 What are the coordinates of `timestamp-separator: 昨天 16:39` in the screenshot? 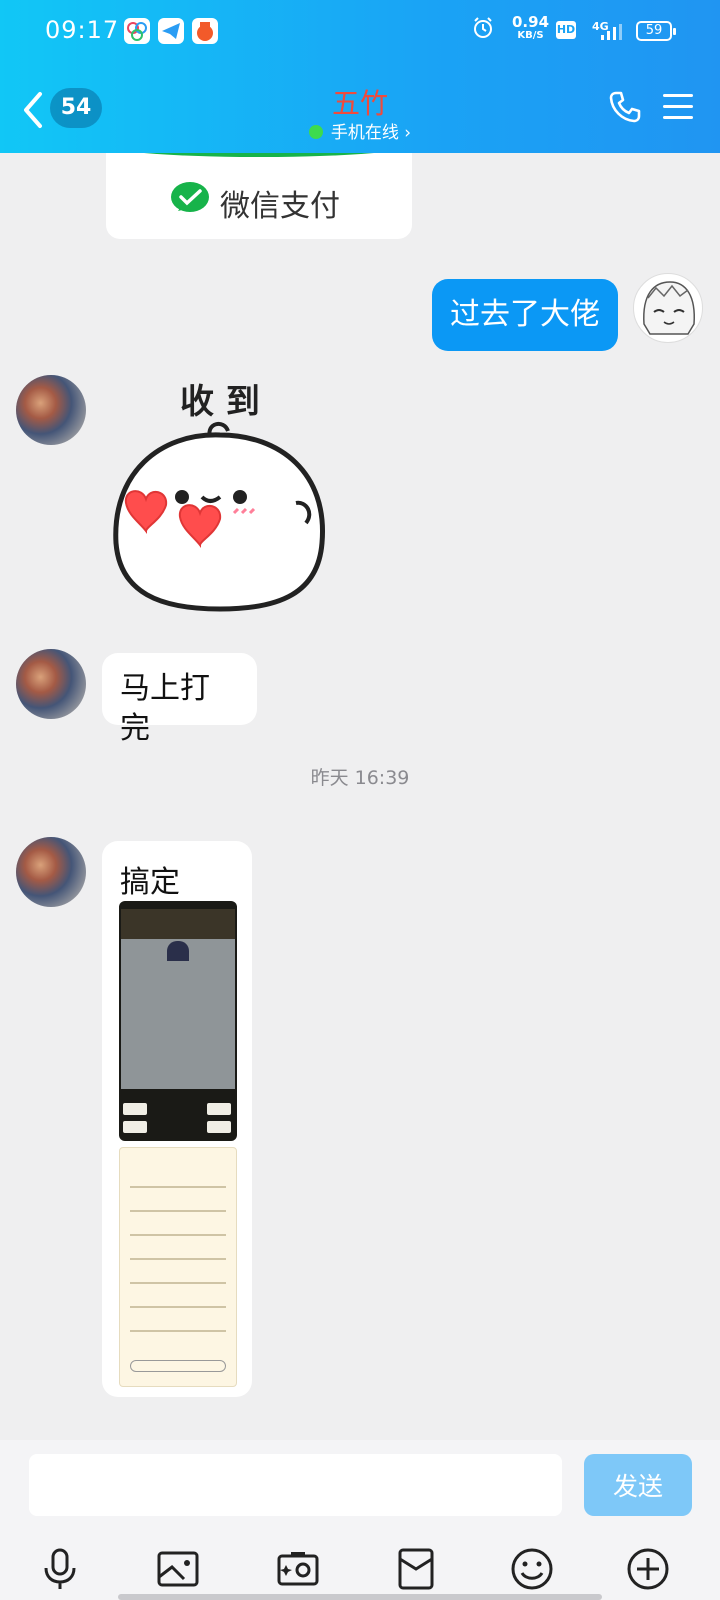 It's located at (360, 778).